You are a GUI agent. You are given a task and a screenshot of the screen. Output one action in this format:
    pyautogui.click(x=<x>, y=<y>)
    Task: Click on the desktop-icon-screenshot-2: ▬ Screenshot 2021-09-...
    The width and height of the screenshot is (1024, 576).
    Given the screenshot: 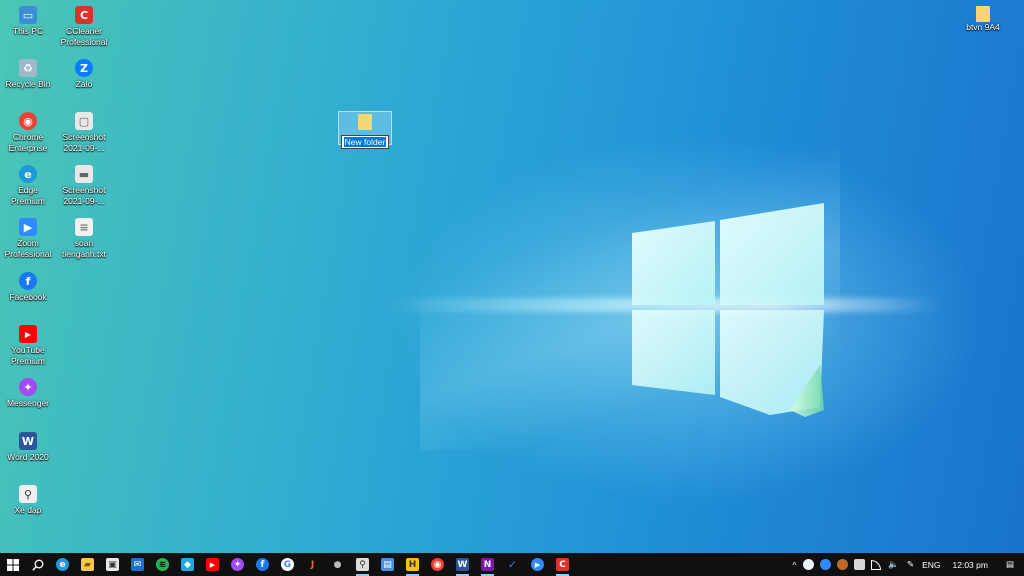 What is the action you would take?
    pyautogui.click(x=84, y=186)
    